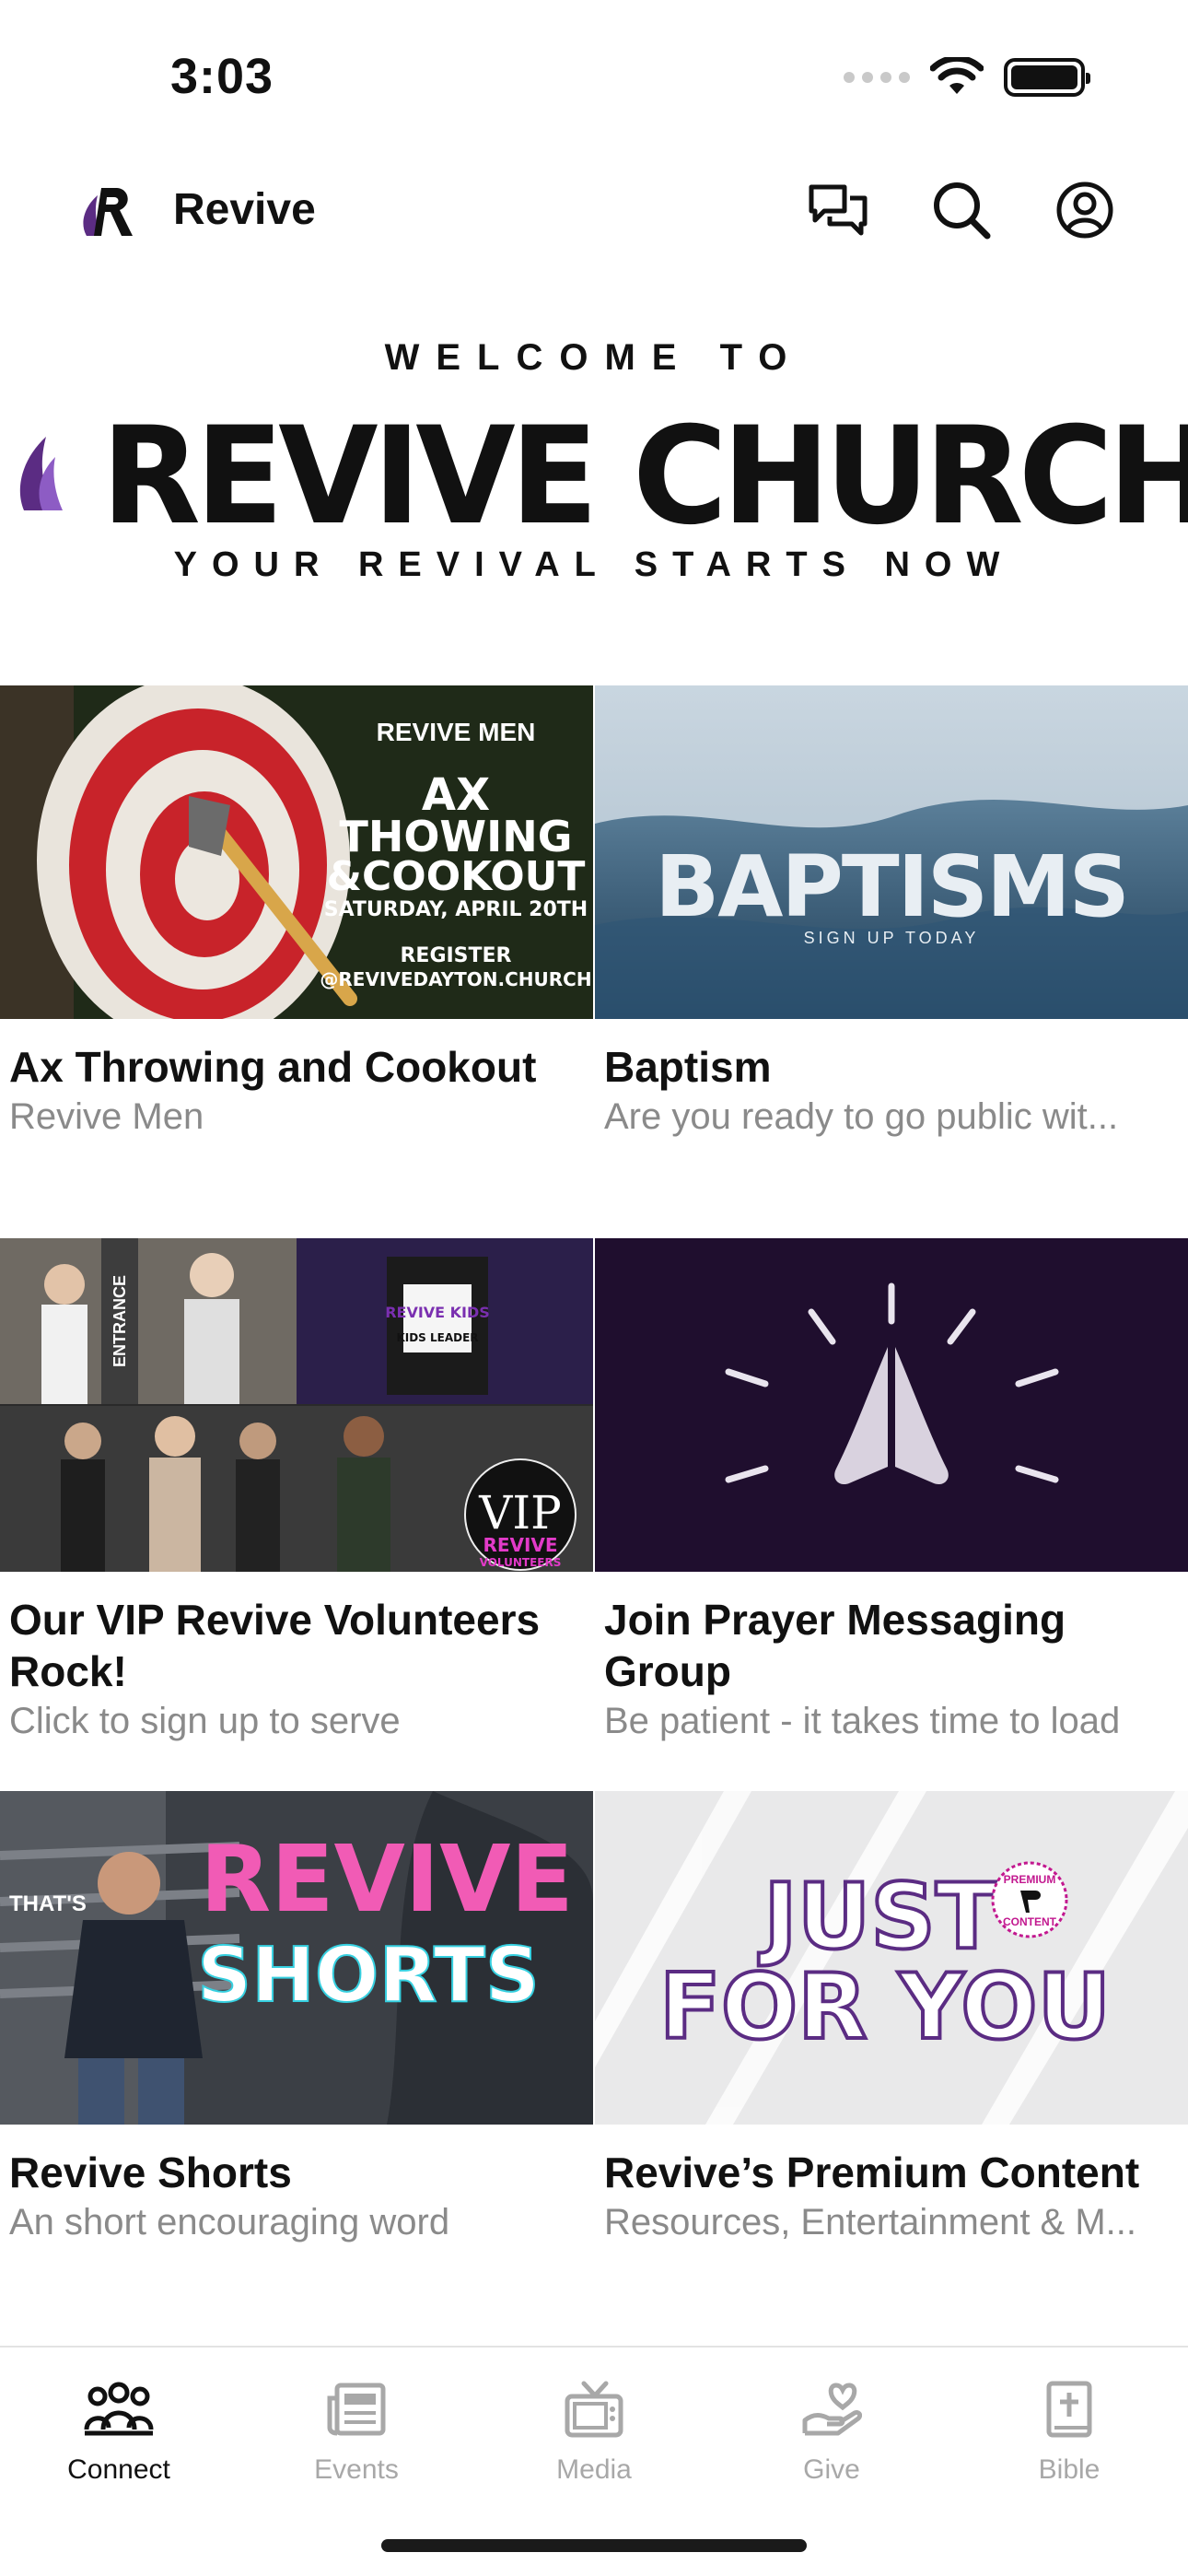  I want to click on baptism-image-title: BAPTISMS, so click(891, 886).